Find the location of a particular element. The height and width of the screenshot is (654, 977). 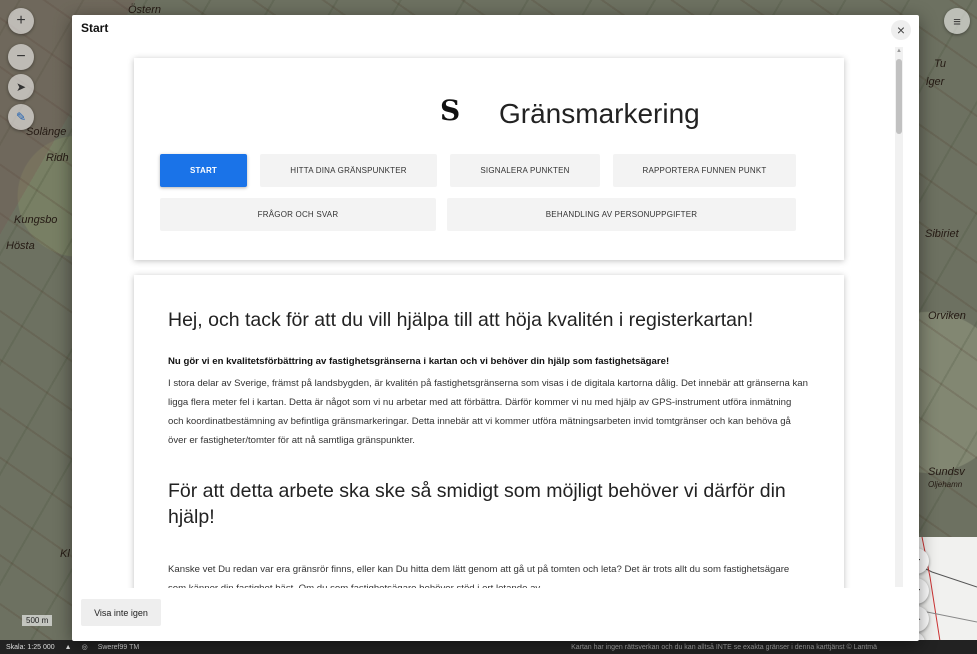

locate-button: ➤ is located at coordinates (21, 87).